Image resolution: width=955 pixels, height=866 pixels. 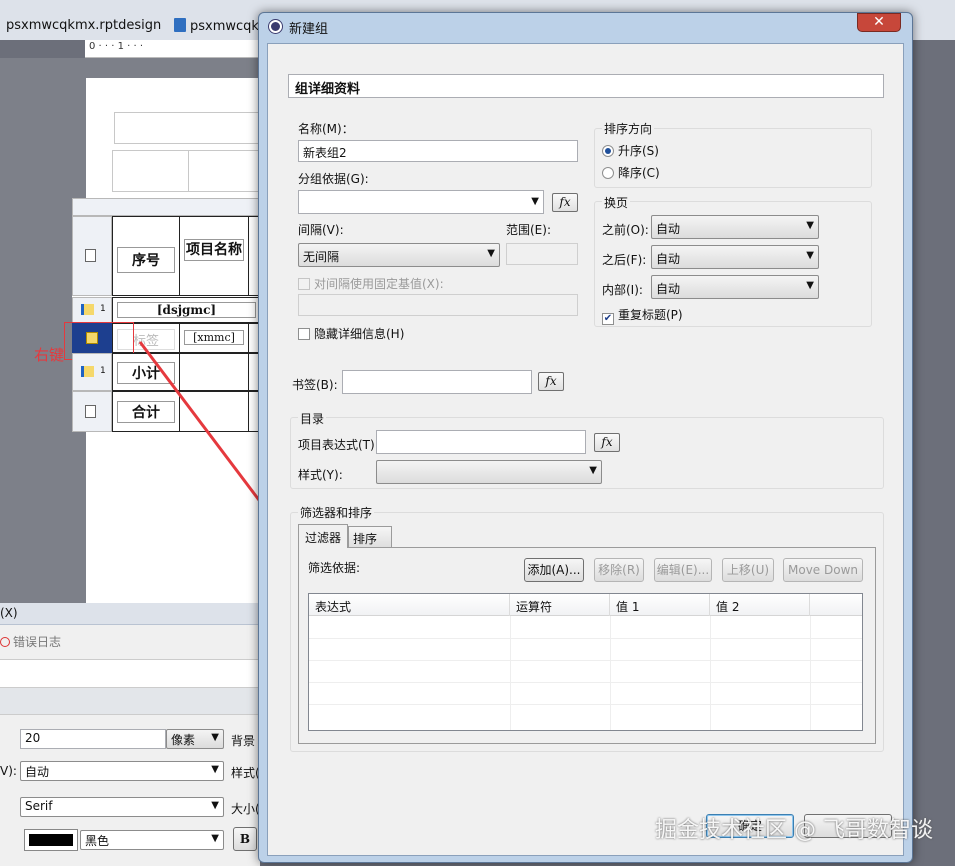 I want to click on column-header-expression: 表达式, so click(x=409, y=605).